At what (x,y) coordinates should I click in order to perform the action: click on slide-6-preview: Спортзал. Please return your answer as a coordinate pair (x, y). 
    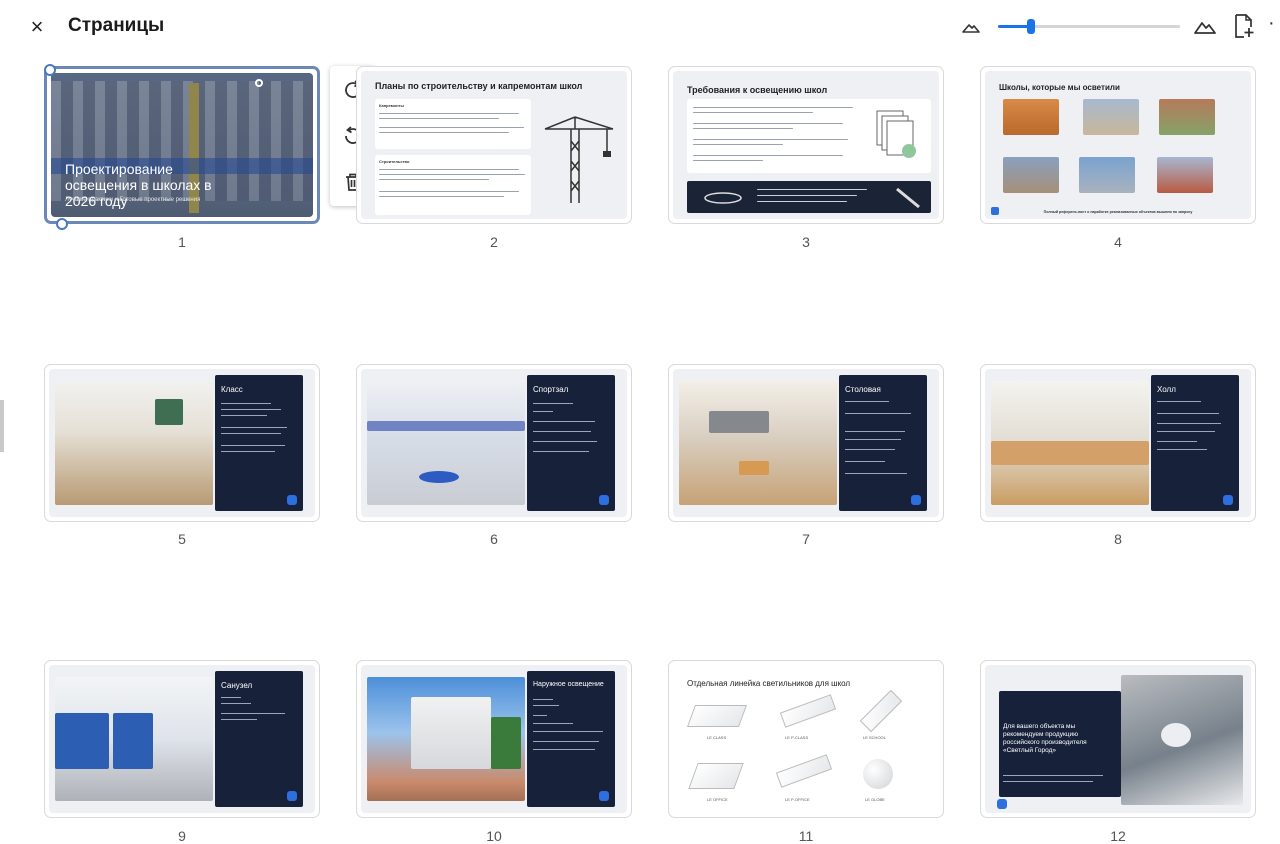
    Looking at the image, I should click on (494, 443).